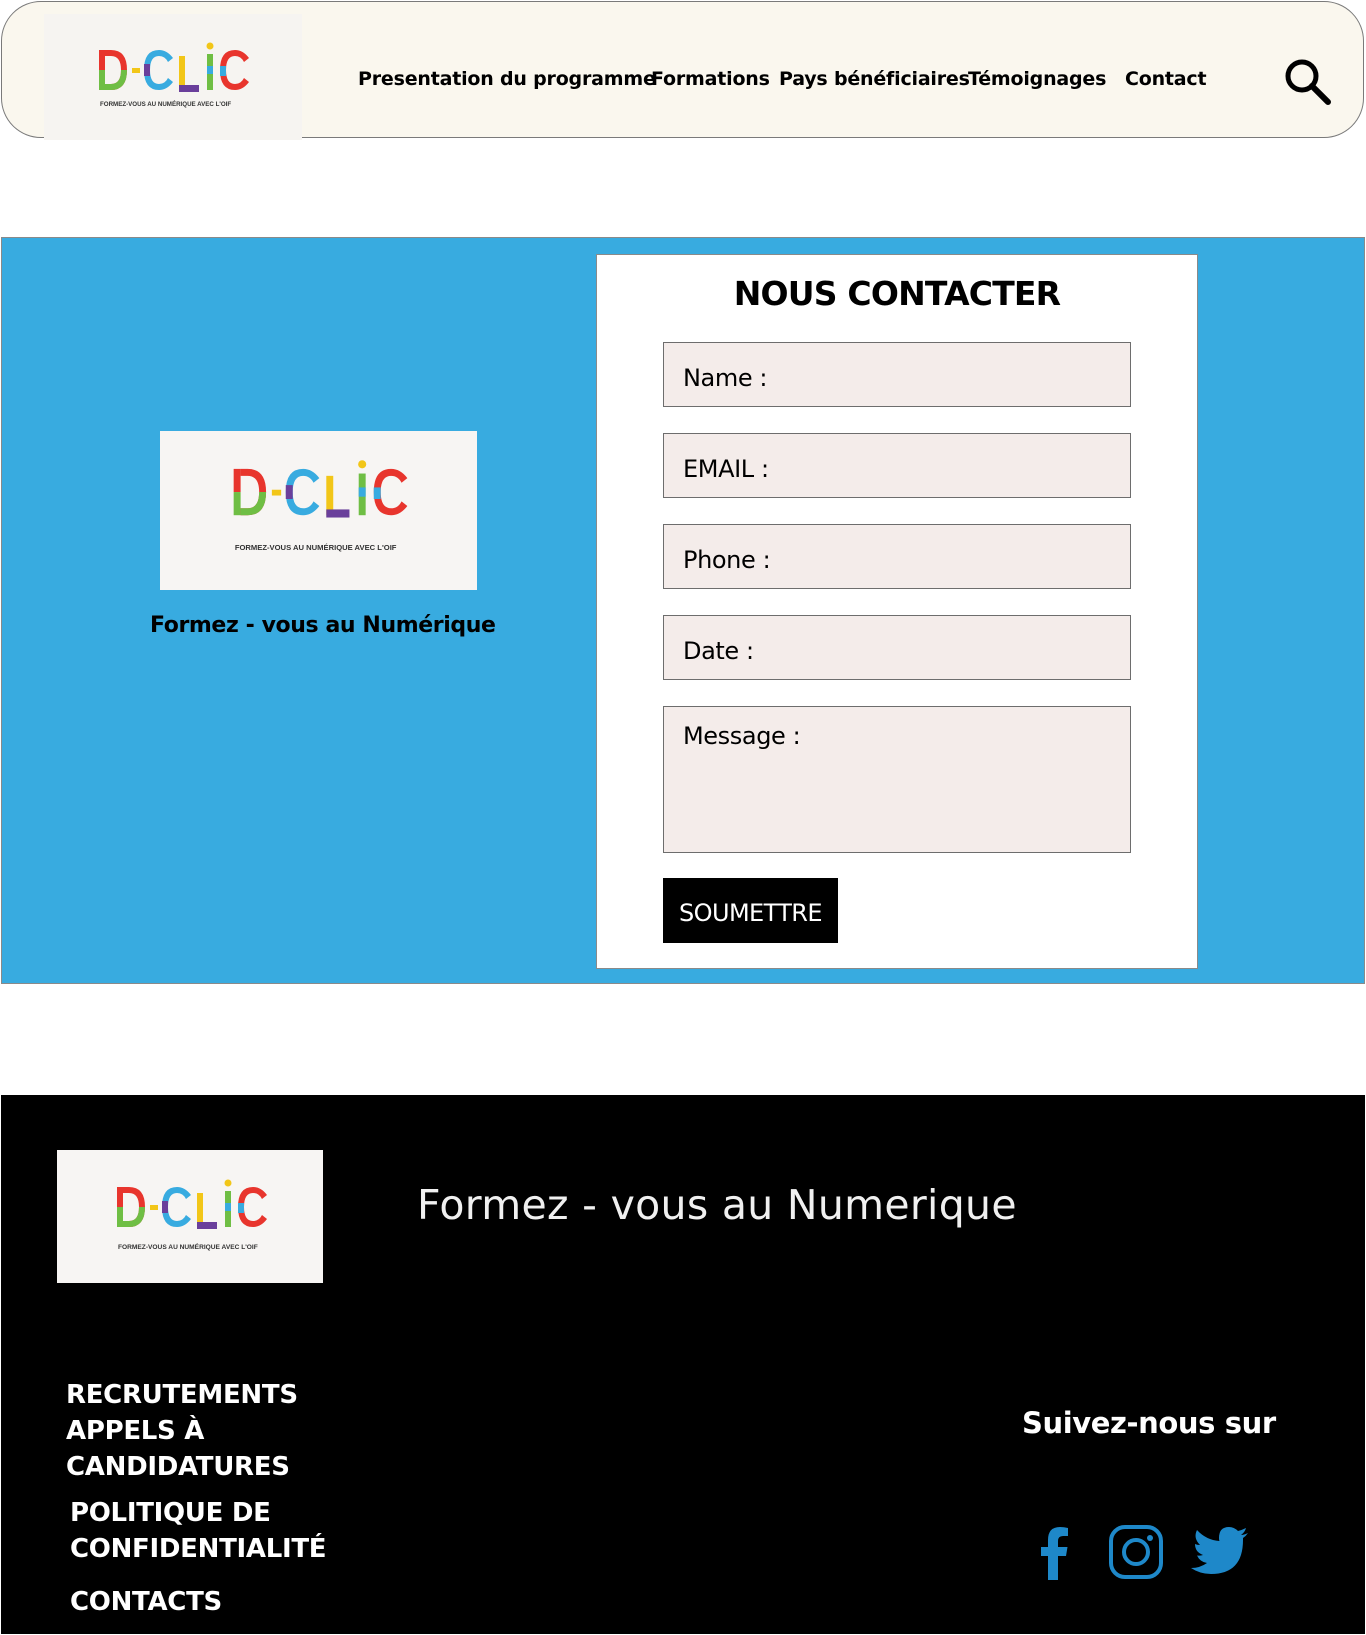 The width and height of the screenshot is (1366, 1635). What do you see at coordinates (146, 1602) in the screenshot?
I see `footer-link-contacts: CONTACTS` at bounding box center [146, 1602].